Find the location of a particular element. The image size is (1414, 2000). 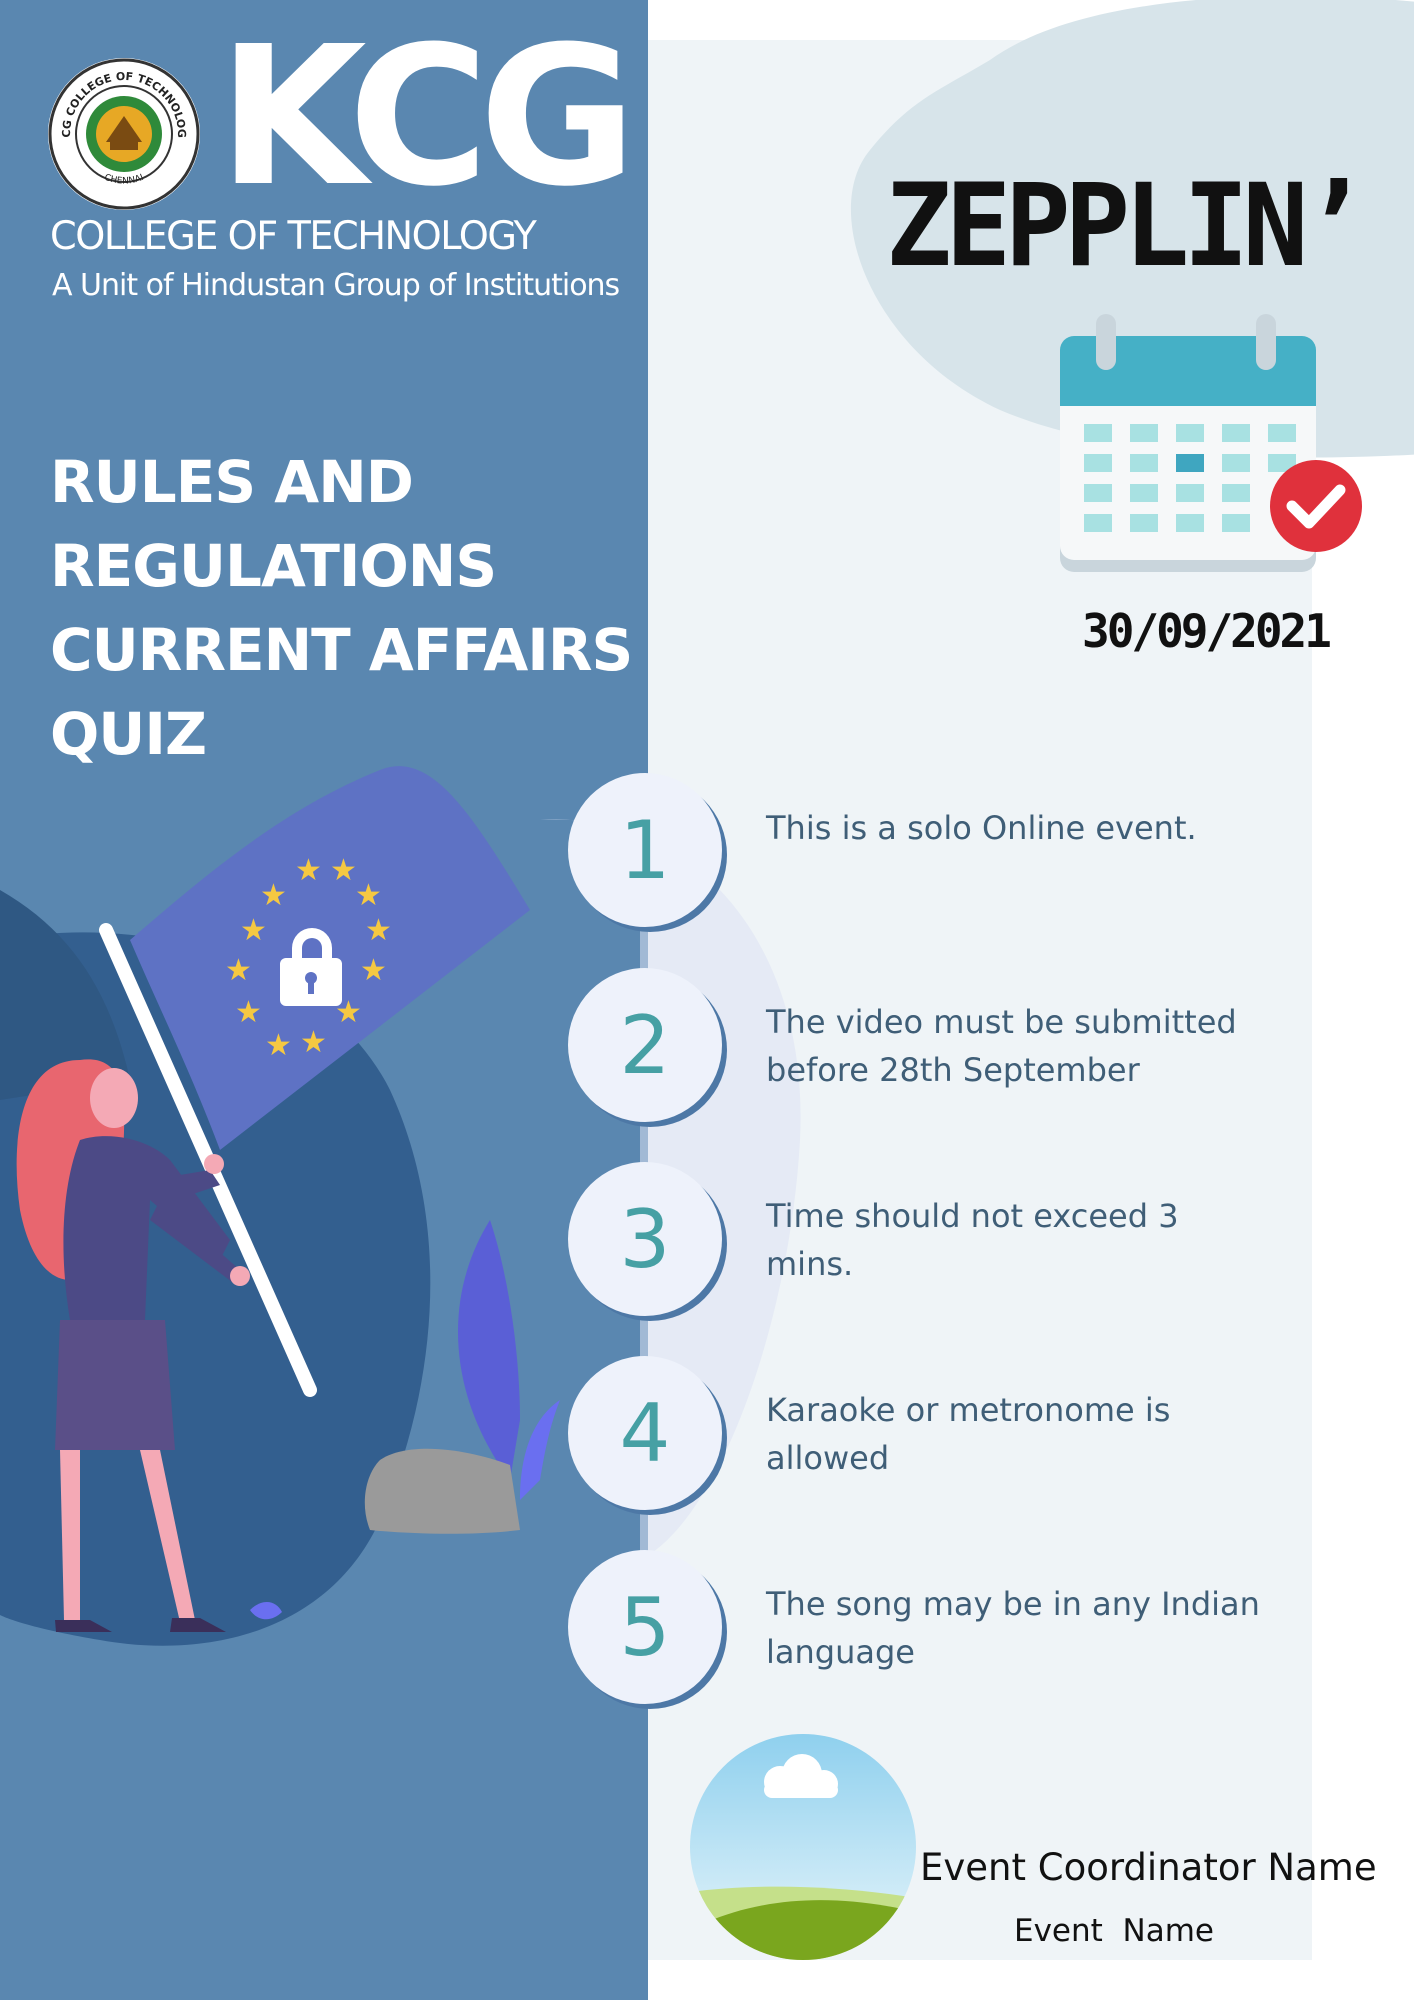

landscape-icon is located at coordinates (803, 1847).